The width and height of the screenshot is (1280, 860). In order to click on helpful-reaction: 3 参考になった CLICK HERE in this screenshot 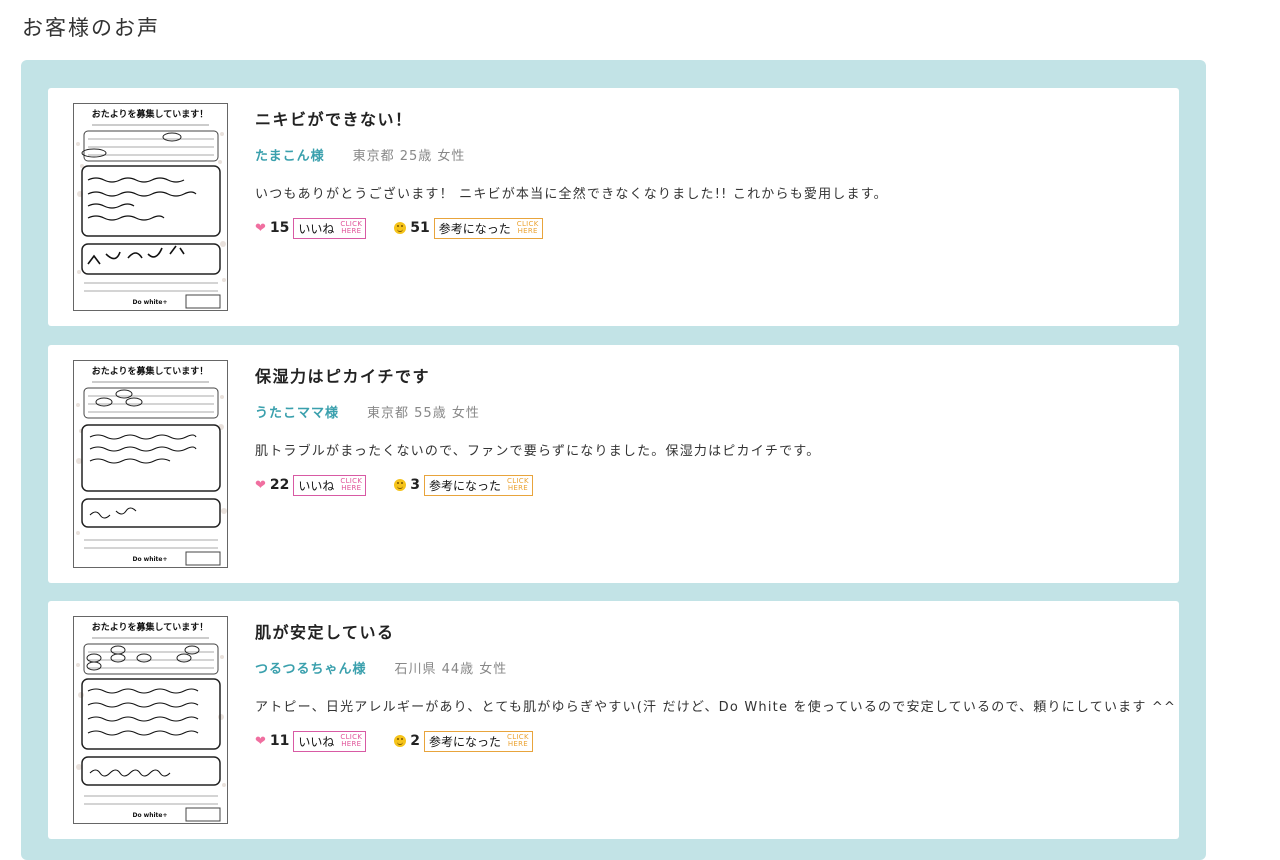, I will do `click(463, 485)`.